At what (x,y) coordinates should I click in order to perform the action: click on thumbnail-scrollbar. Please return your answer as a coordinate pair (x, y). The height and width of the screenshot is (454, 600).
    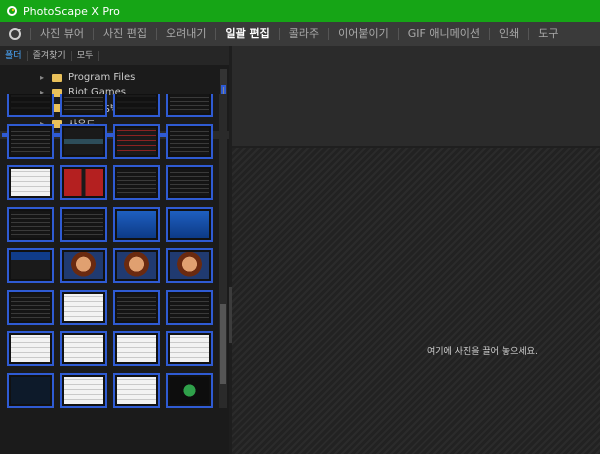
    Looking at the image, I should click on (223, 251).